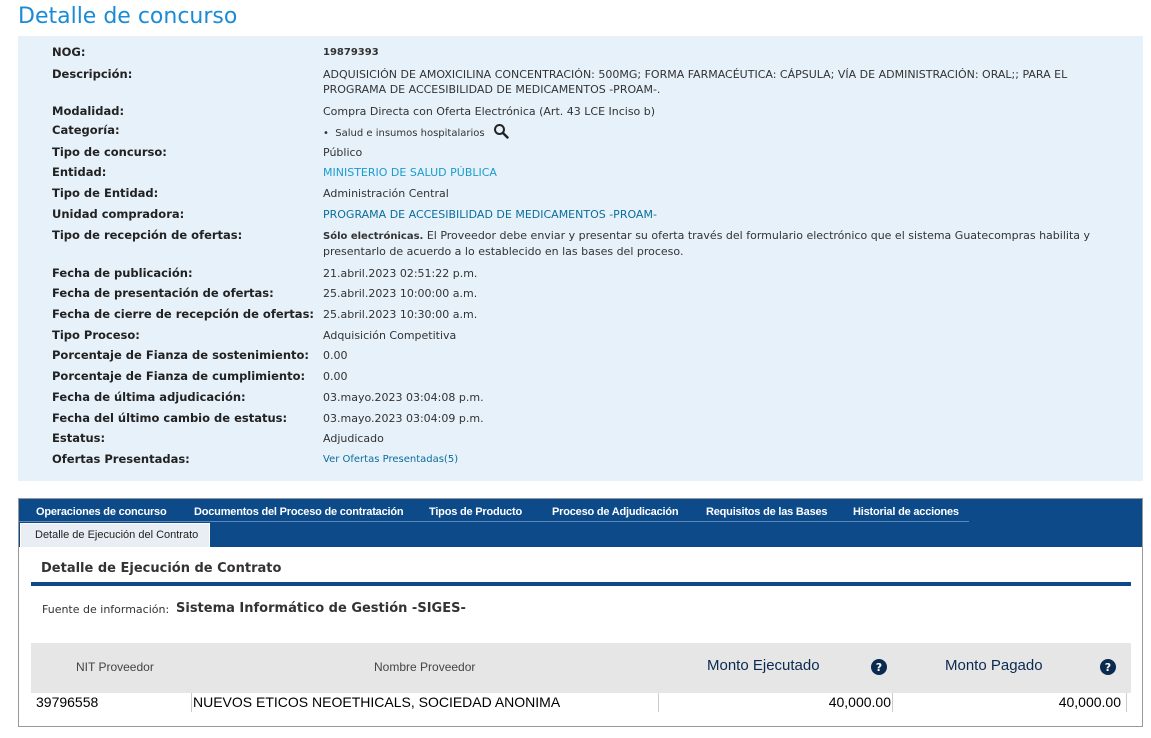  I want to click on cell-executed: 40,000.00, so click(776, 702).